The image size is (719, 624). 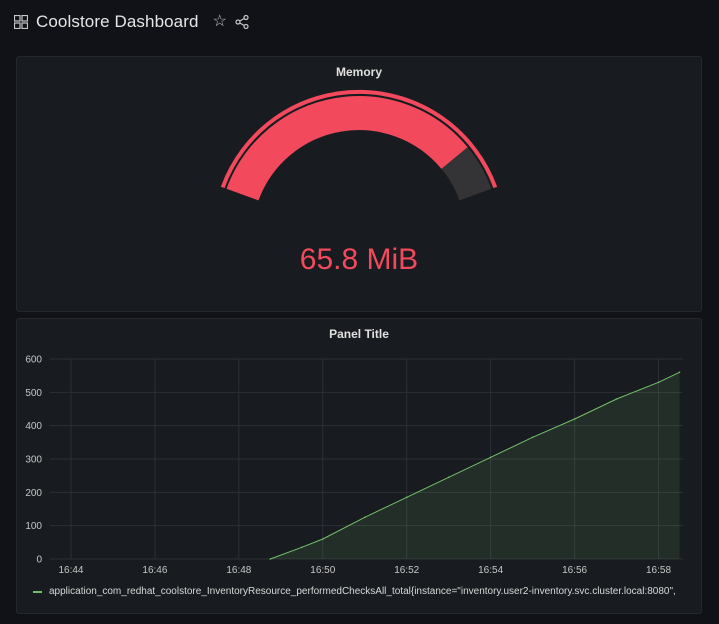 I want to click on dashboard-grid-icon, so click(x=21, y=22).